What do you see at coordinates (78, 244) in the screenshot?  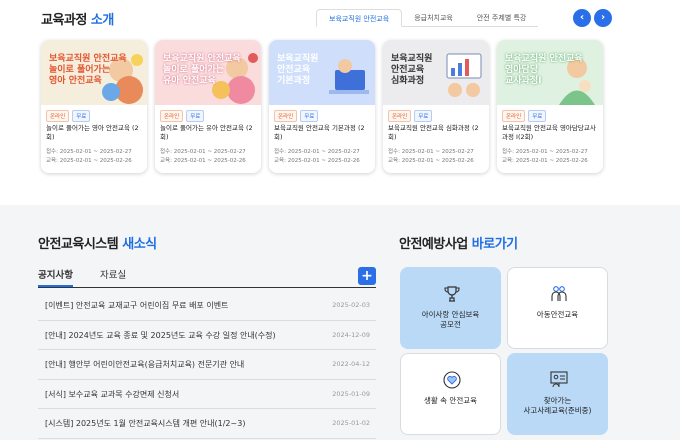 I see `title-main: 안전교육시스템` at bounding box center [78, 244].